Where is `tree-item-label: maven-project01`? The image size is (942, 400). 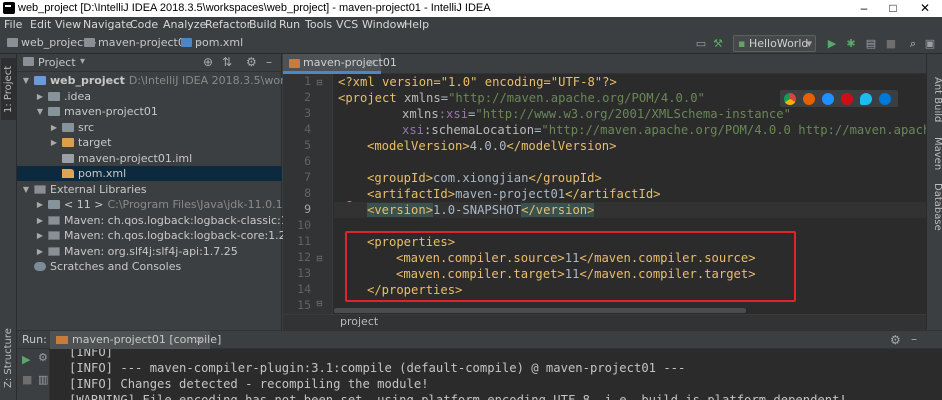 tree-item-label: maven-project01 is located at coordinates (111, 111).